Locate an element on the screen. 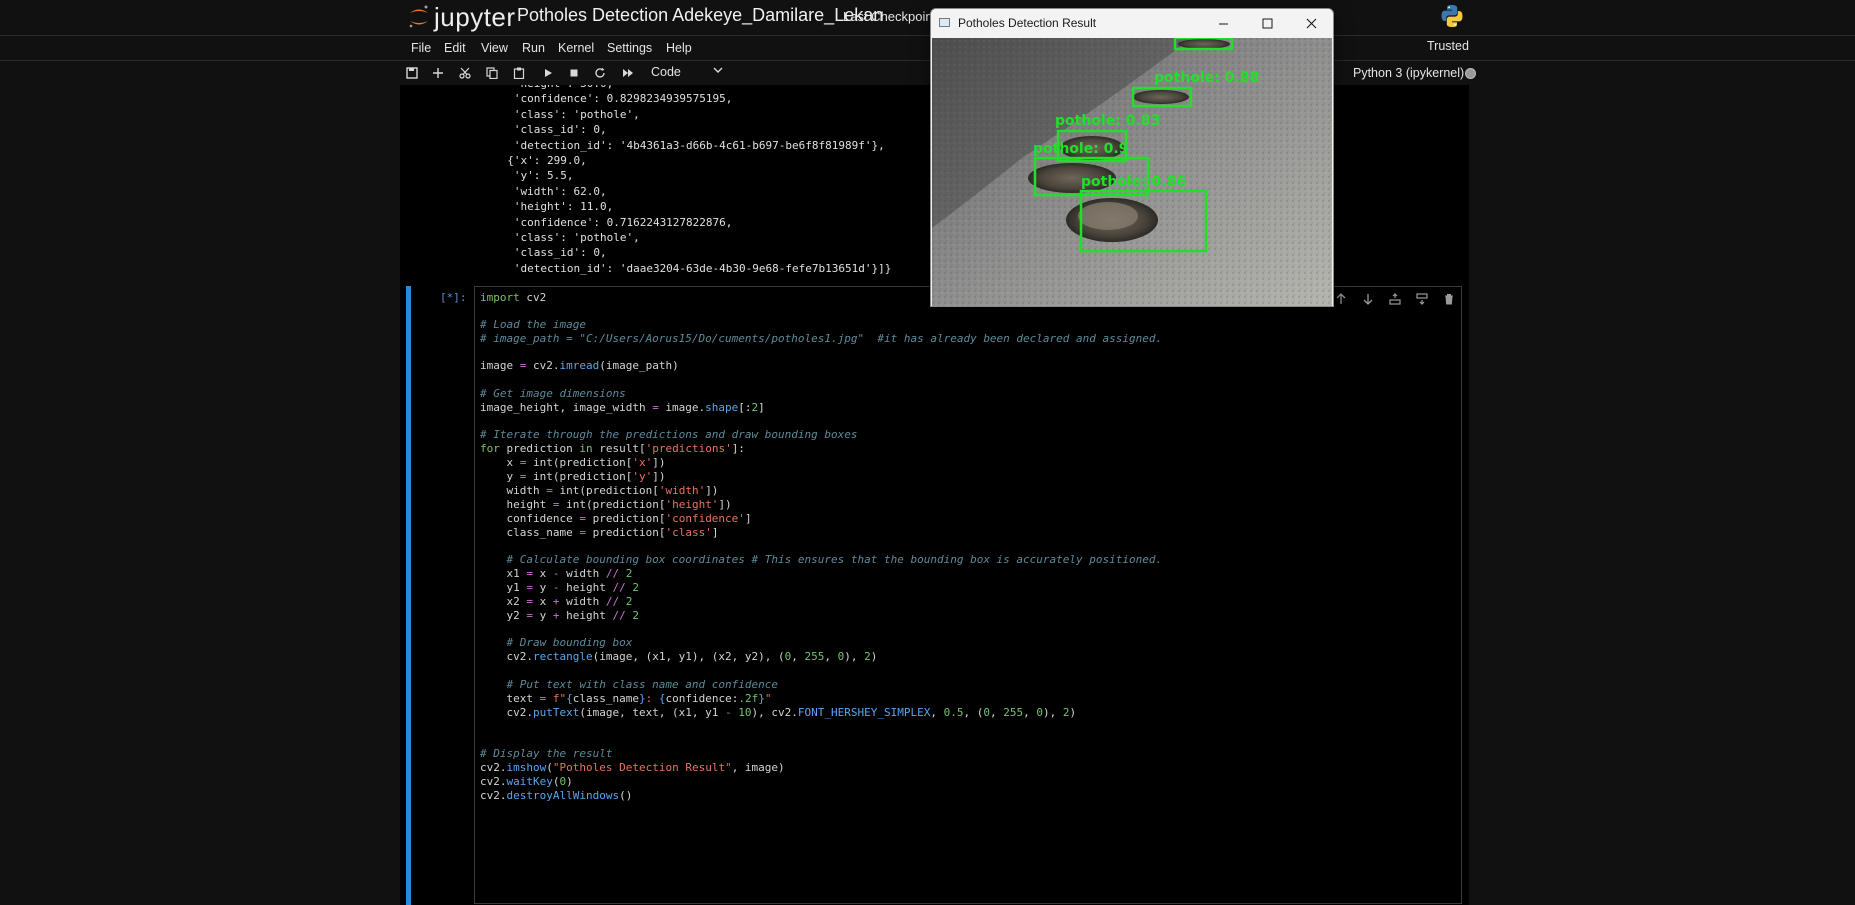 The image size is (1855, 905). code-line-24: y2 = y + height // 2 is located at coordinates (559, 615).